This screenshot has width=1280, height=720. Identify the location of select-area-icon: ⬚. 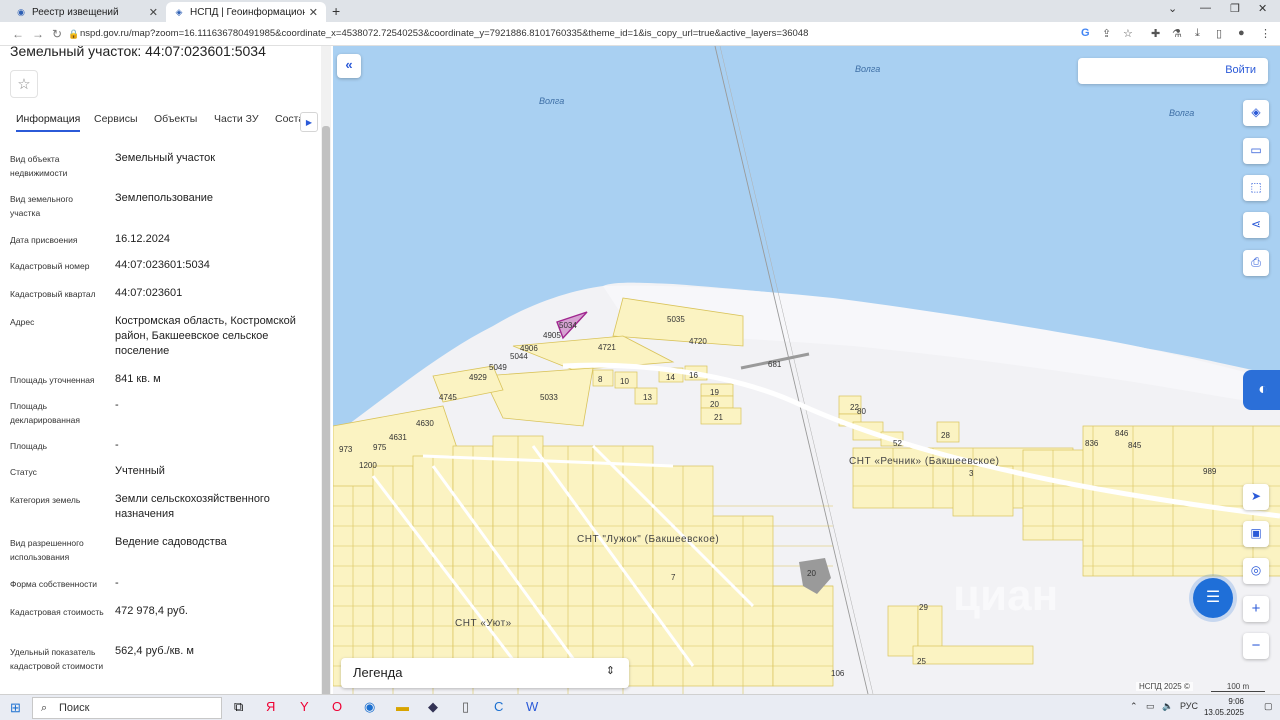
(1256, 188).